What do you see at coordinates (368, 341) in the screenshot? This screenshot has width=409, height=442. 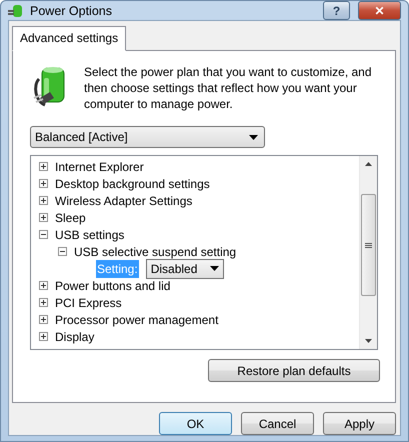 I see `scroll-down-icon` at bounding box center [368, 341].